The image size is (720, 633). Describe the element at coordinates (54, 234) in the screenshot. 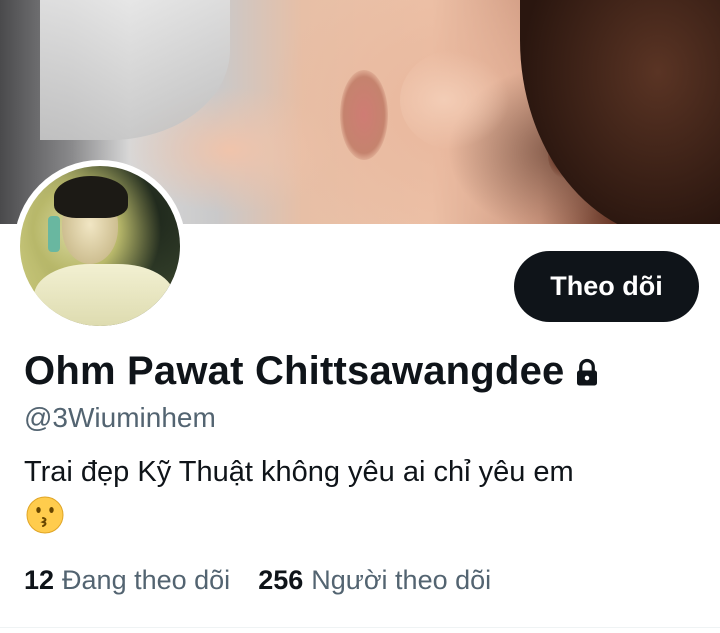

I see `avatar-phone-shape` at that location.